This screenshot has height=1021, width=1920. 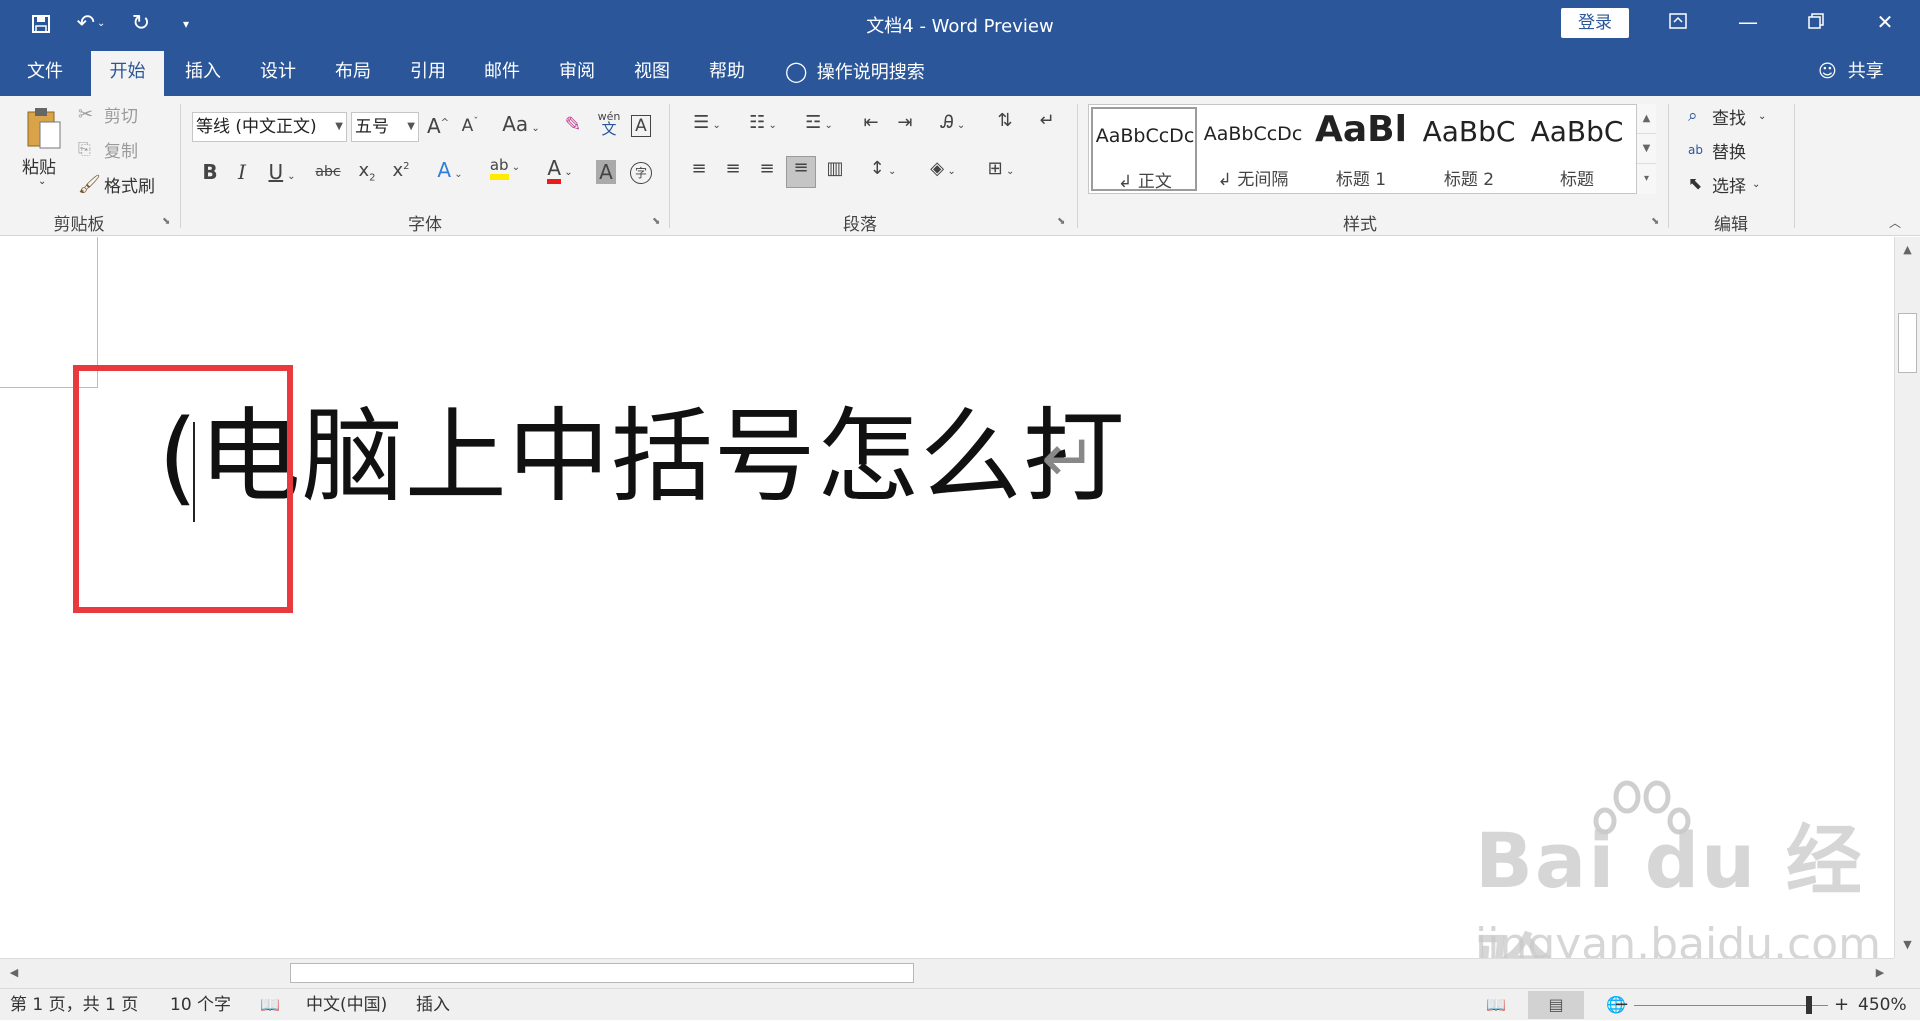 I want to click on font-color-icon: A ⌄, so click(x=560, y=170).